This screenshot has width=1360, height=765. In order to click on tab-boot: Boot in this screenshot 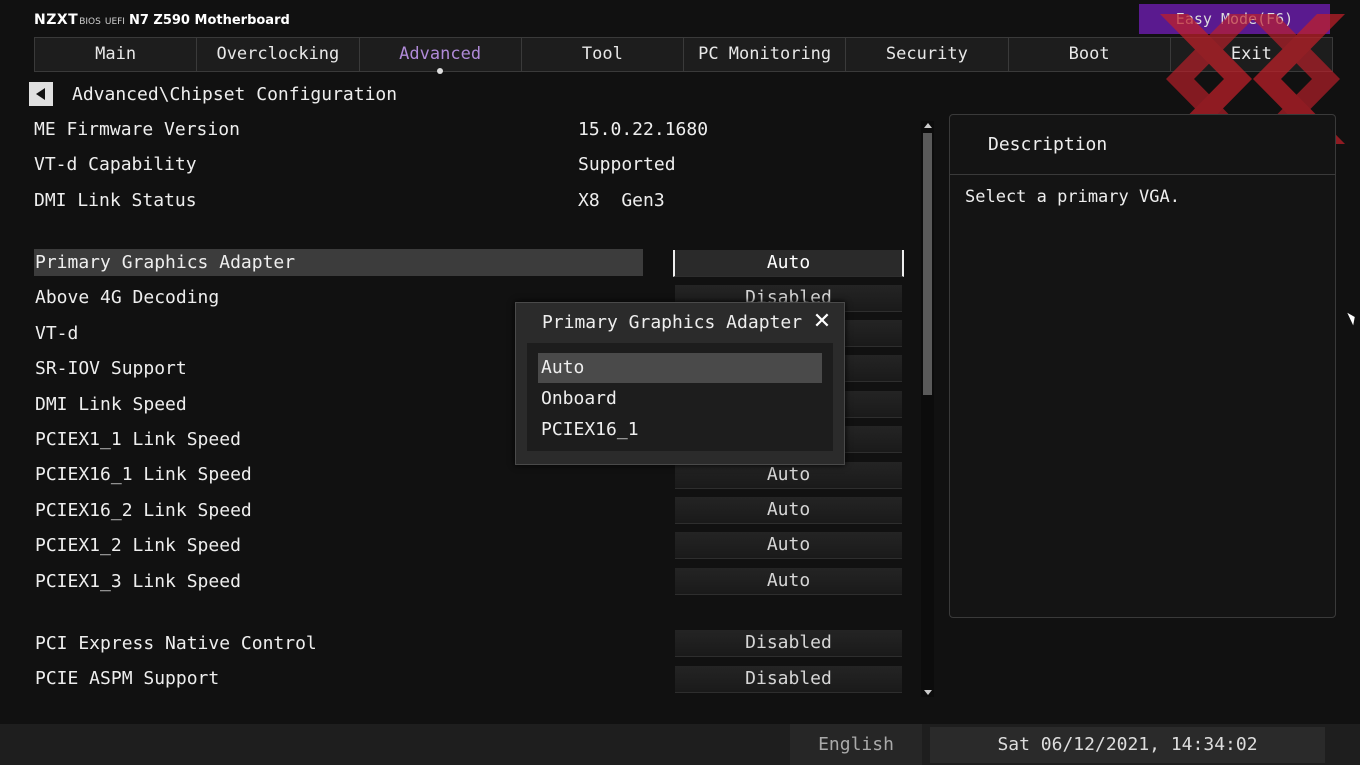, I will do `click(1089, 54)`.